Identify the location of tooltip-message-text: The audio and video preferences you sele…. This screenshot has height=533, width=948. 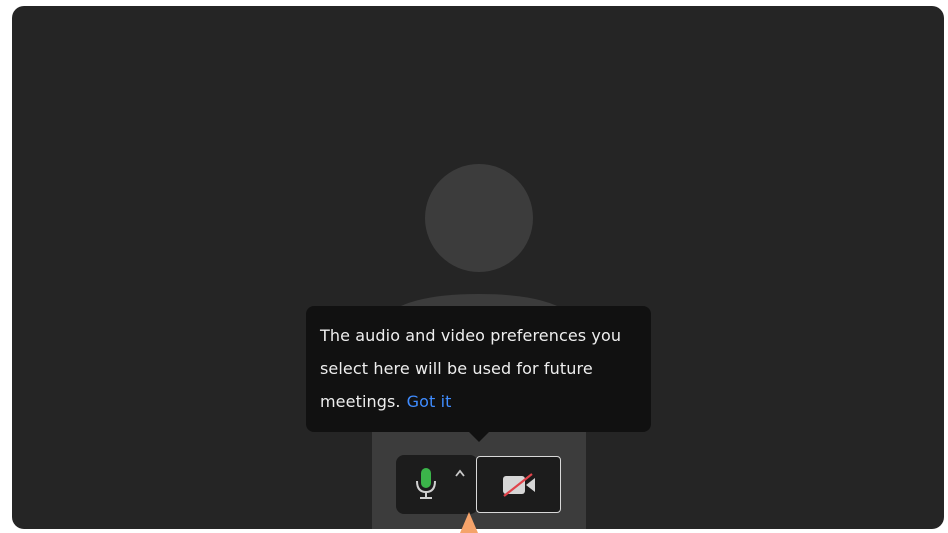
(471, 368).